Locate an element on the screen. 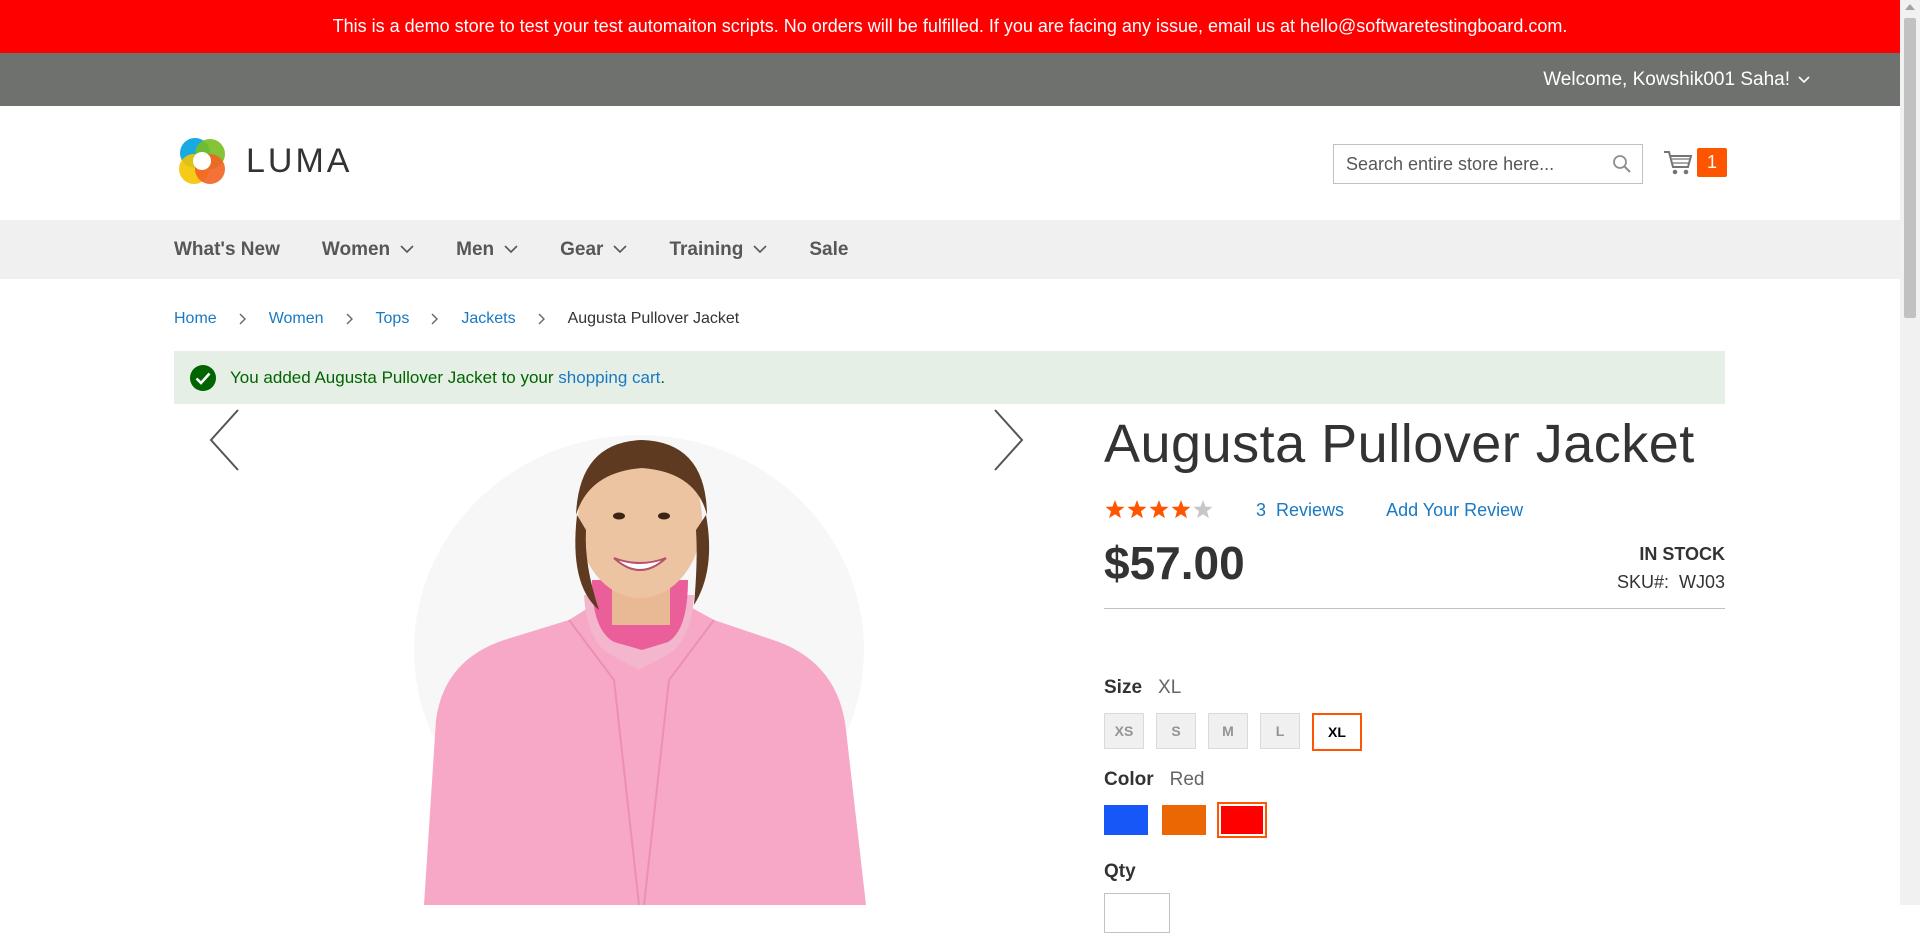 This screenshot has height=933, width=1920. product-title: Augusta Pullover Jacket is located at coordinates (1399, 444).